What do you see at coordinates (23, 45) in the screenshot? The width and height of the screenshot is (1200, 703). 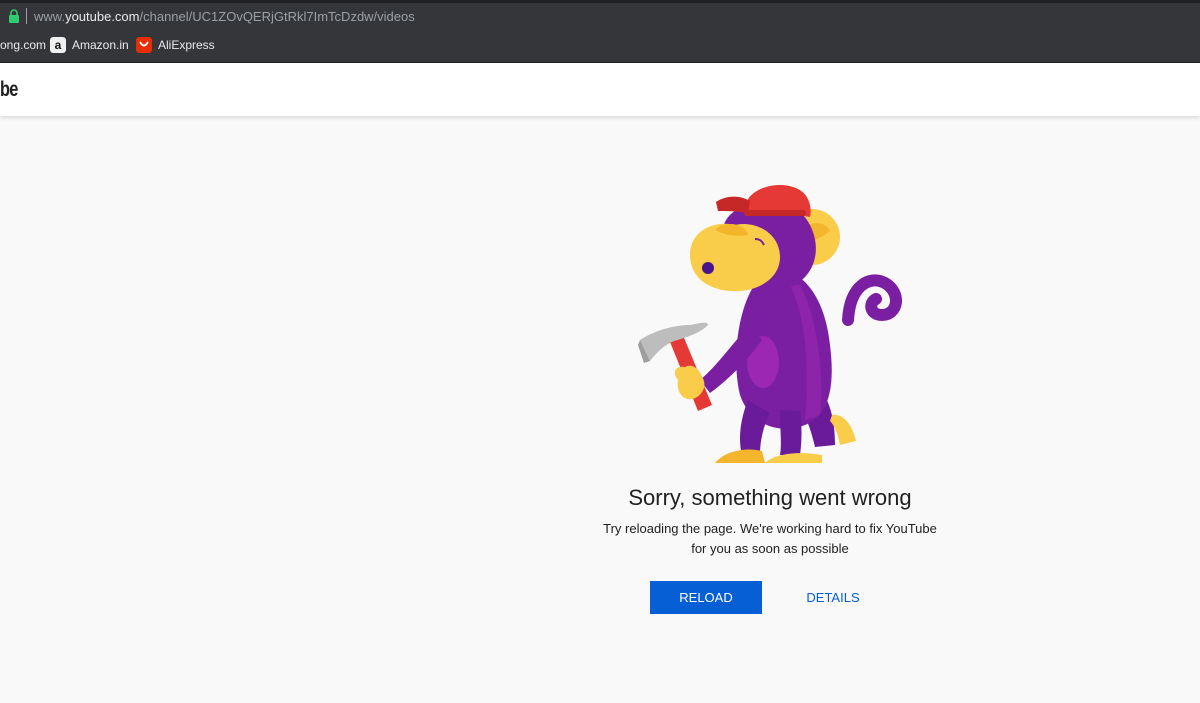 I see `bookmark-ongcom: ong.com` at bounding box center [23, 45].